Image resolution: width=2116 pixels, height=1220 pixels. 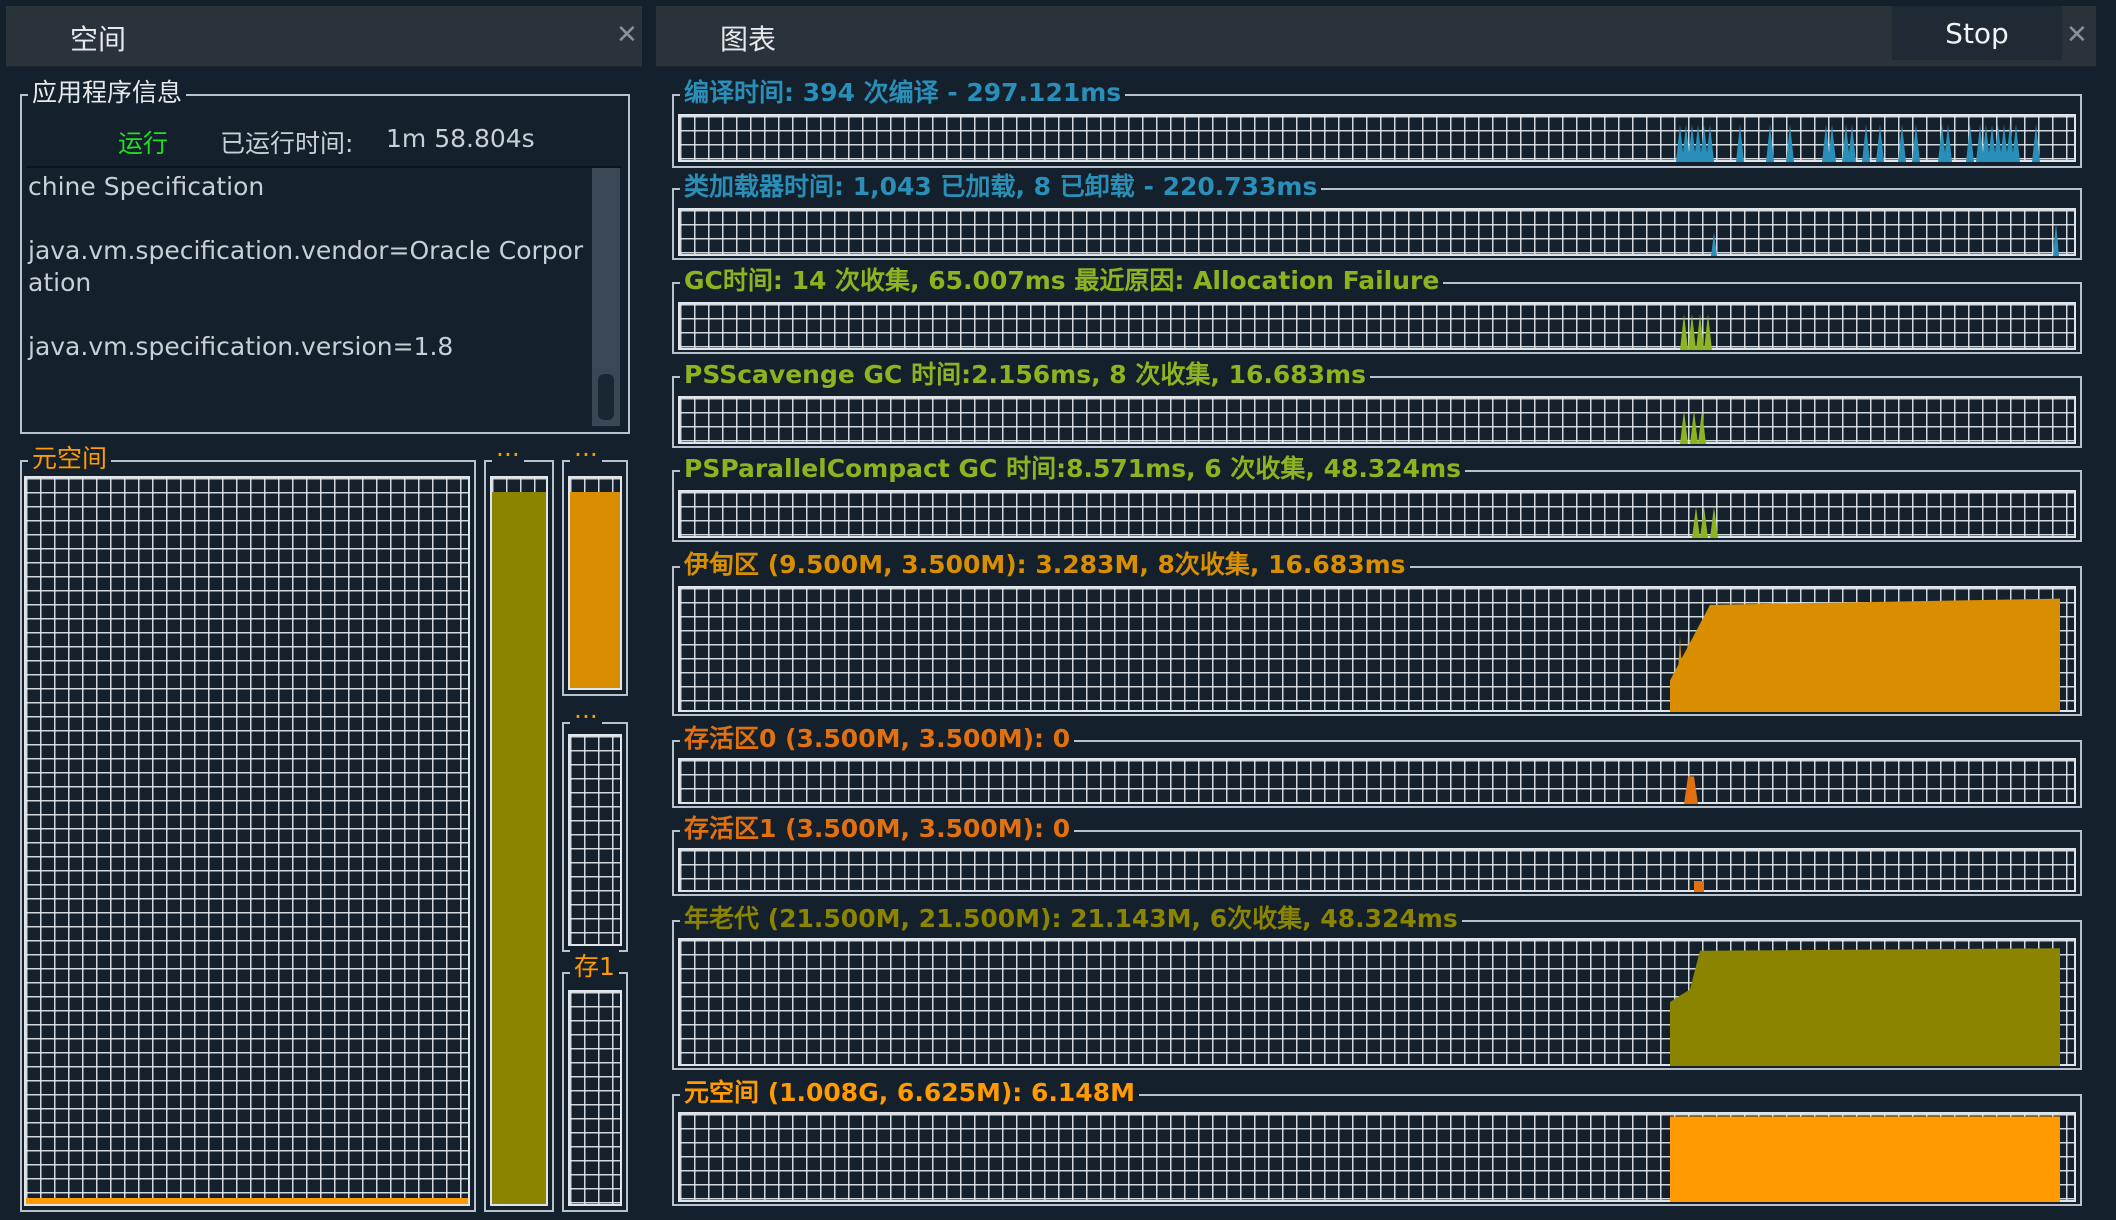 I want to click on uptime-value: 1m 58.804s, so click(x=460, y=138).